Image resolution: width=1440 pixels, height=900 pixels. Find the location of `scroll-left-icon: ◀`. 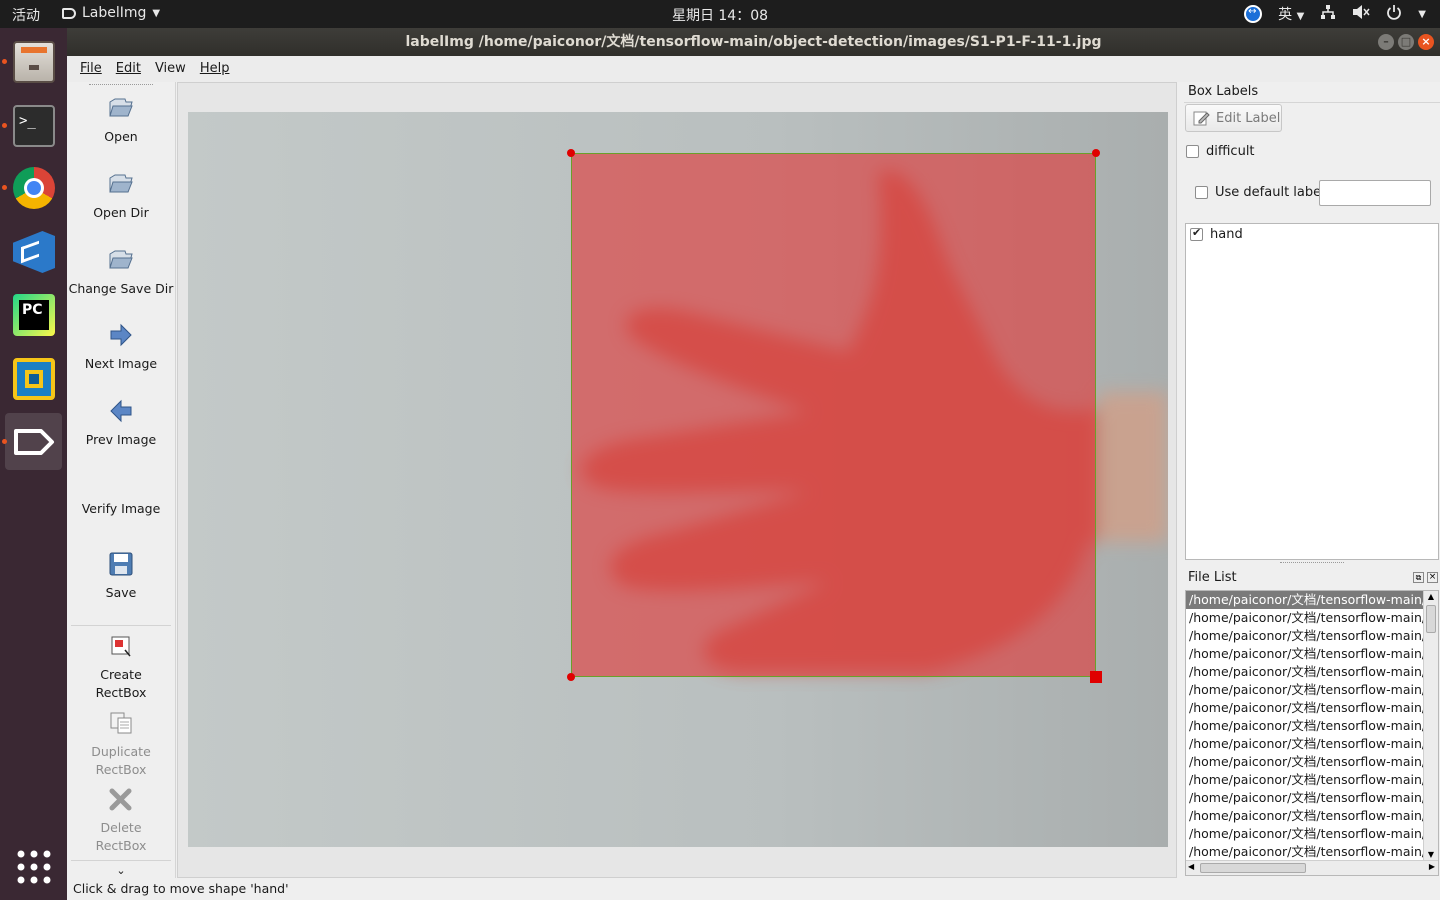

scroll-left-icon: ◀ is located at coordinates (1191, 866).